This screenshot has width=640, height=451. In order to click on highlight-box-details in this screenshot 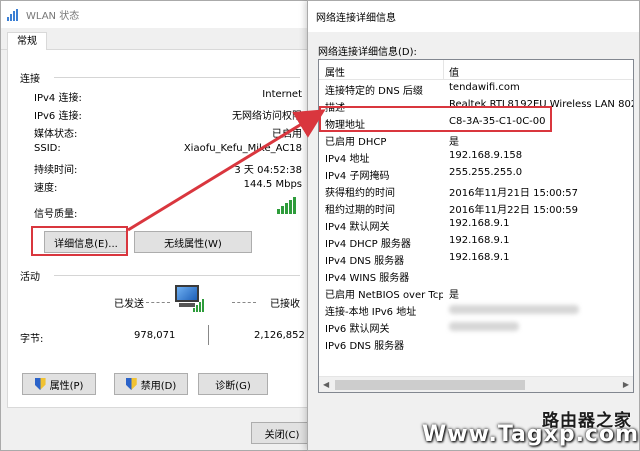, I will do `click(79, 241)`.